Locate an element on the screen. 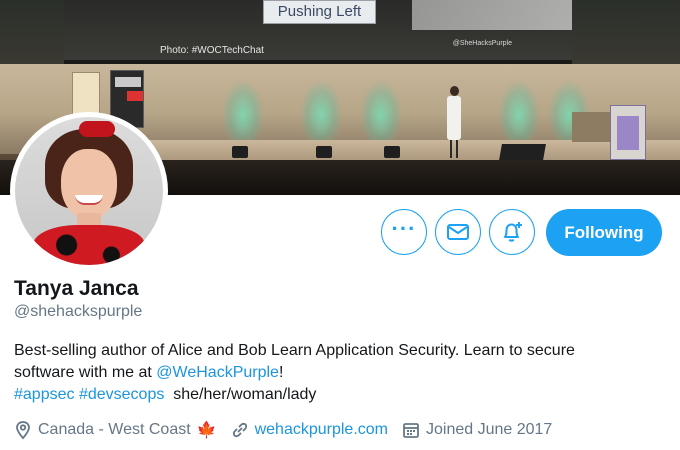 The width and height of the screenshot is (680, 450). profile-name: Tanya Janca is located at coordinates (76, 288).